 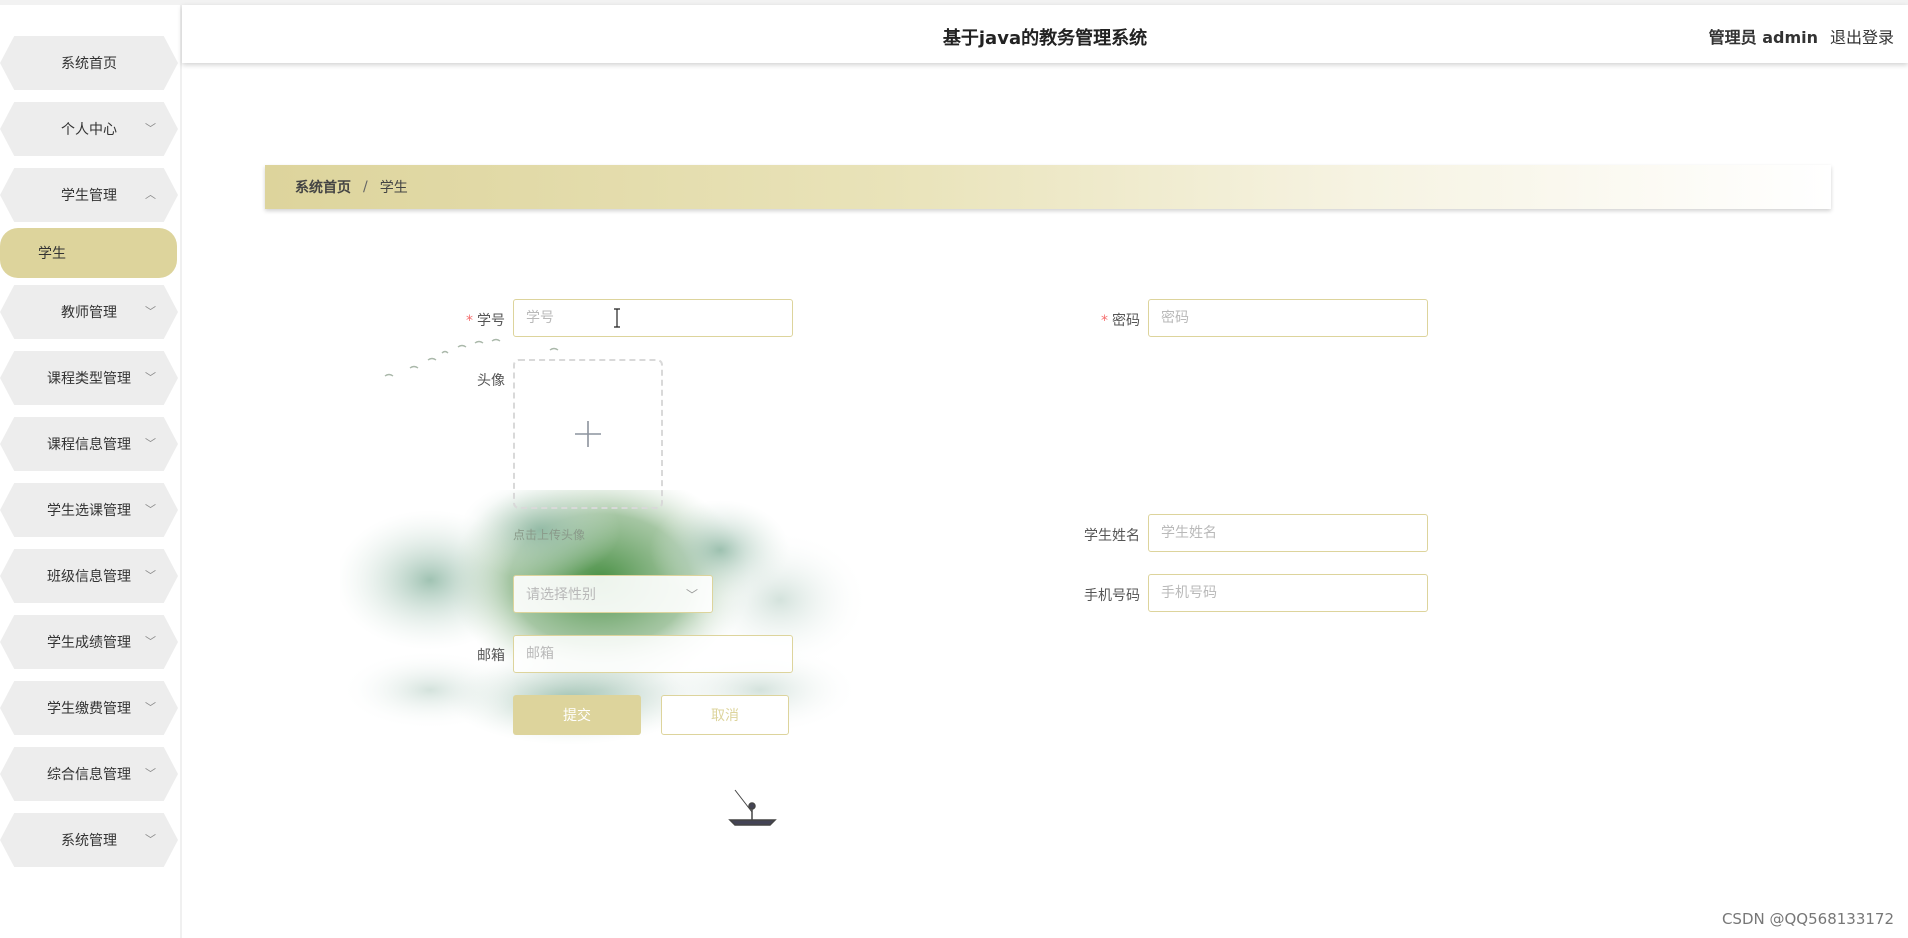 What do you see at coordinates (1763, 37) in the screenshot?
I see `current-user: 管理员 admin` at bounding box center [1763, 37].